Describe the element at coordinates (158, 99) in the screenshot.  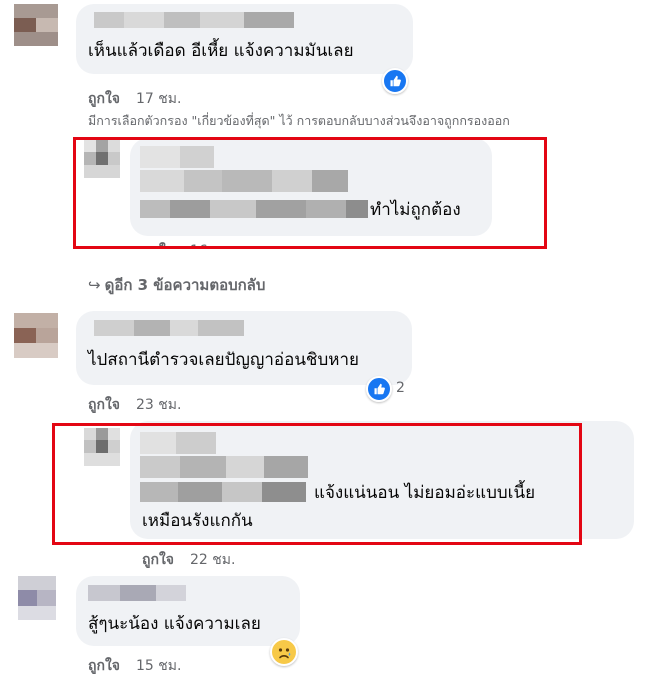
I see `timestamp: 17 ชม.` at that location.